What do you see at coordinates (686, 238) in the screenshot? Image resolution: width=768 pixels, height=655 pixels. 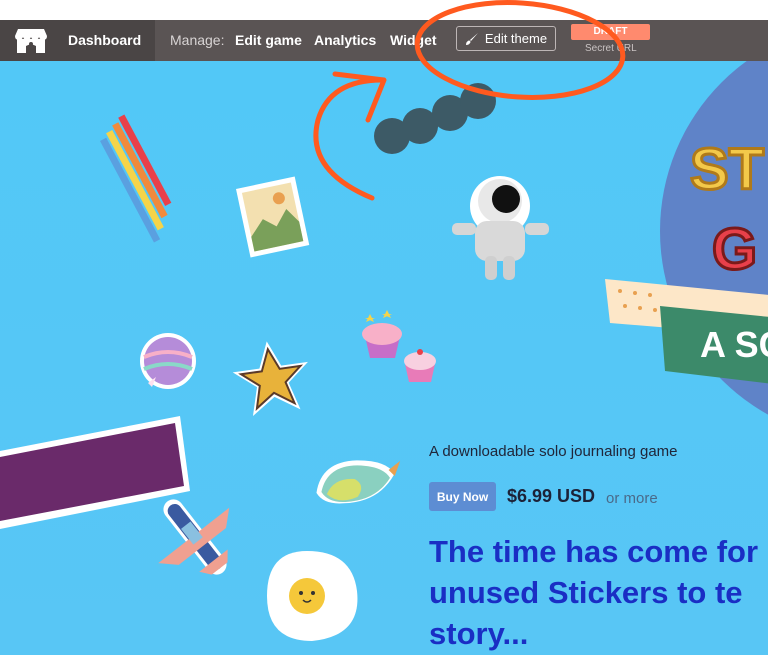 I see `title-art: ST G A SC` at bounding box center [686, 238].